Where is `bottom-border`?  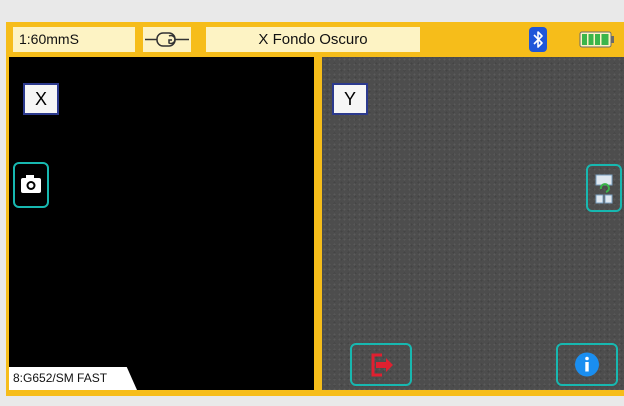
bottom-border is located at coordinates (315, 393).